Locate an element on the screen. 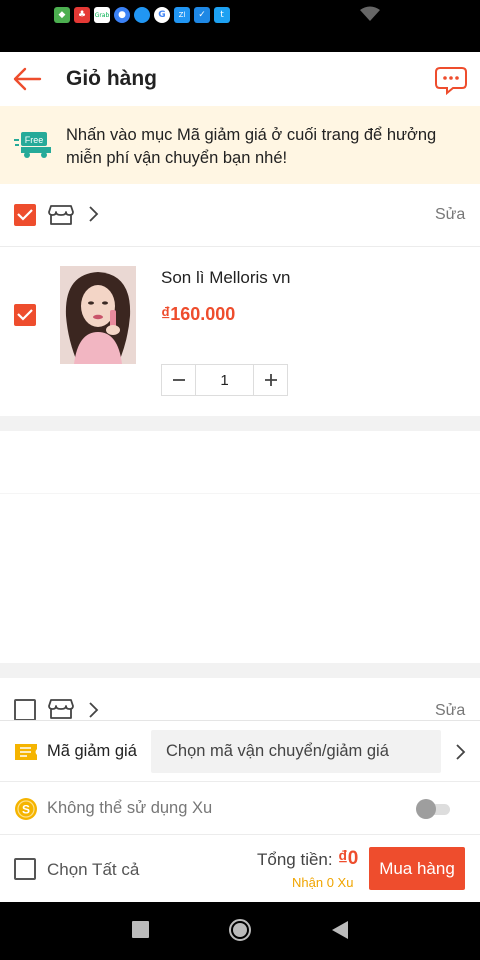 This screenshot has width=480, height=960. svg-text: S is located at coordinates (26, 810).